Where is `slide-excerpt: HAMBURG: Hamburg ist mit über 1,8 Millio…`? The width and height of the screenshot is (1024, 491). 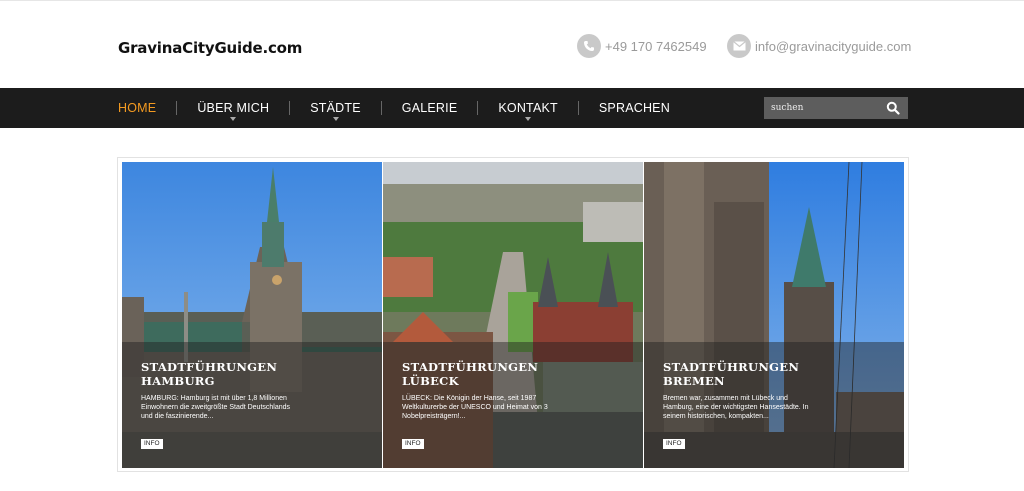 slide-excerpt: HAMBURG: Hamburg ist mit über 1,8 Millio… is located at coordinates (216, 408).